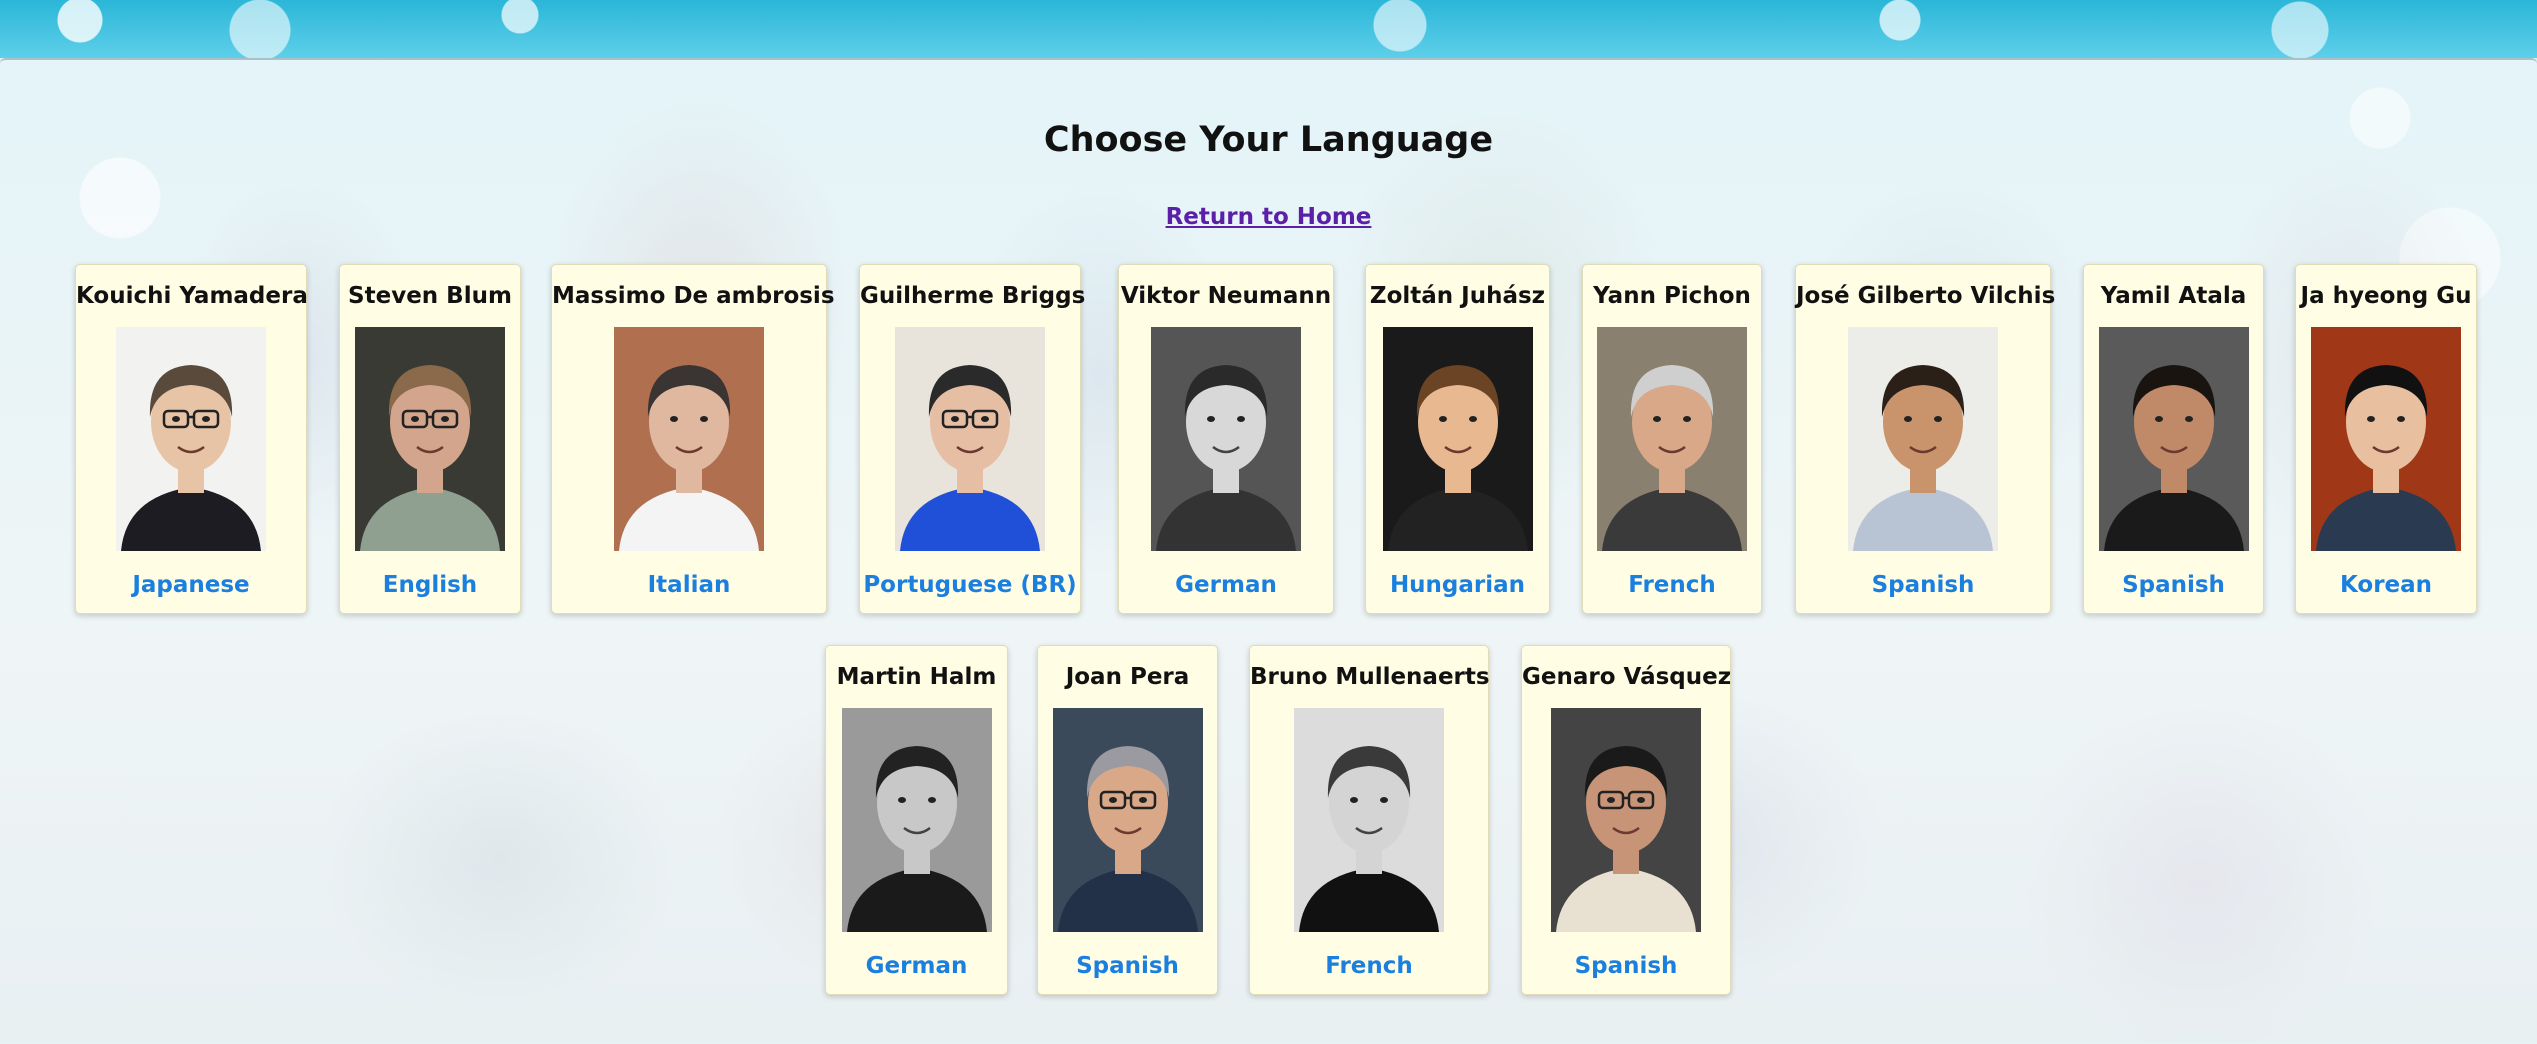  I want to click on voice-actor-card: Yann Pichon French, so click(1672, 439).